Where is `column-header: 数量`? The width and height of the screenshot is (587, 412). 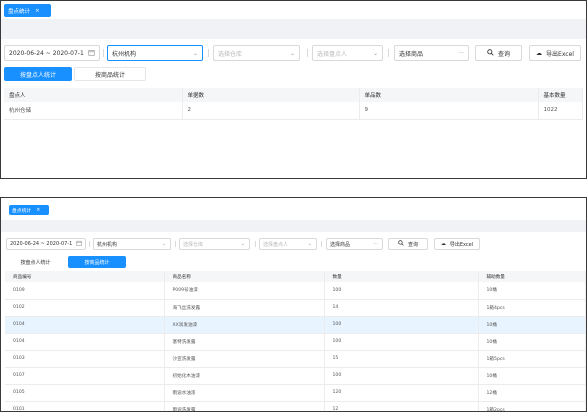 column-header: 数量 is located at coordinates (401, 276).